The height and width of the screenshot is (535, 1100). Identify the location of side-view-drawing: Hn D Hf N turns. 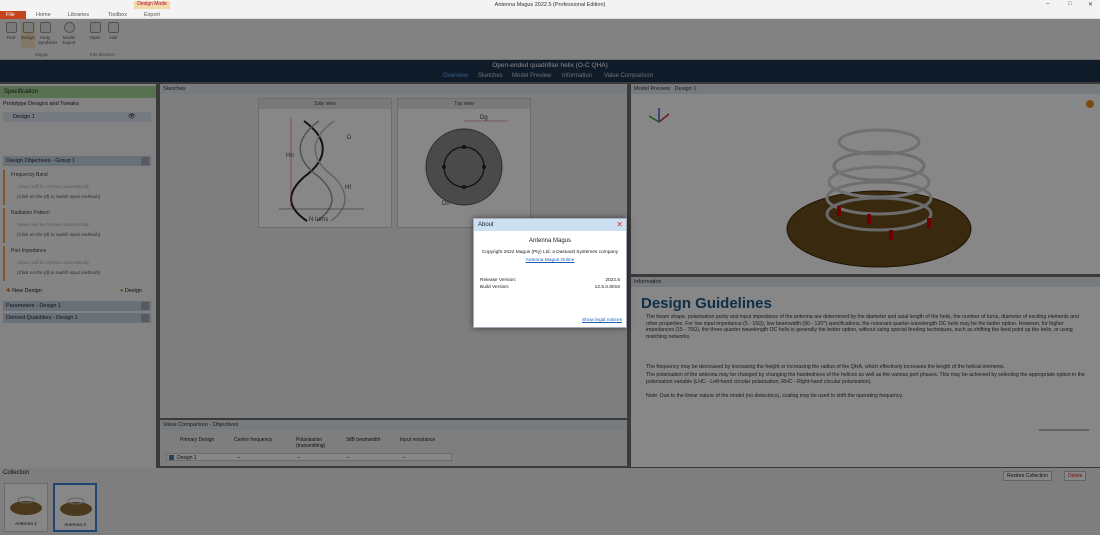
(321, 170).